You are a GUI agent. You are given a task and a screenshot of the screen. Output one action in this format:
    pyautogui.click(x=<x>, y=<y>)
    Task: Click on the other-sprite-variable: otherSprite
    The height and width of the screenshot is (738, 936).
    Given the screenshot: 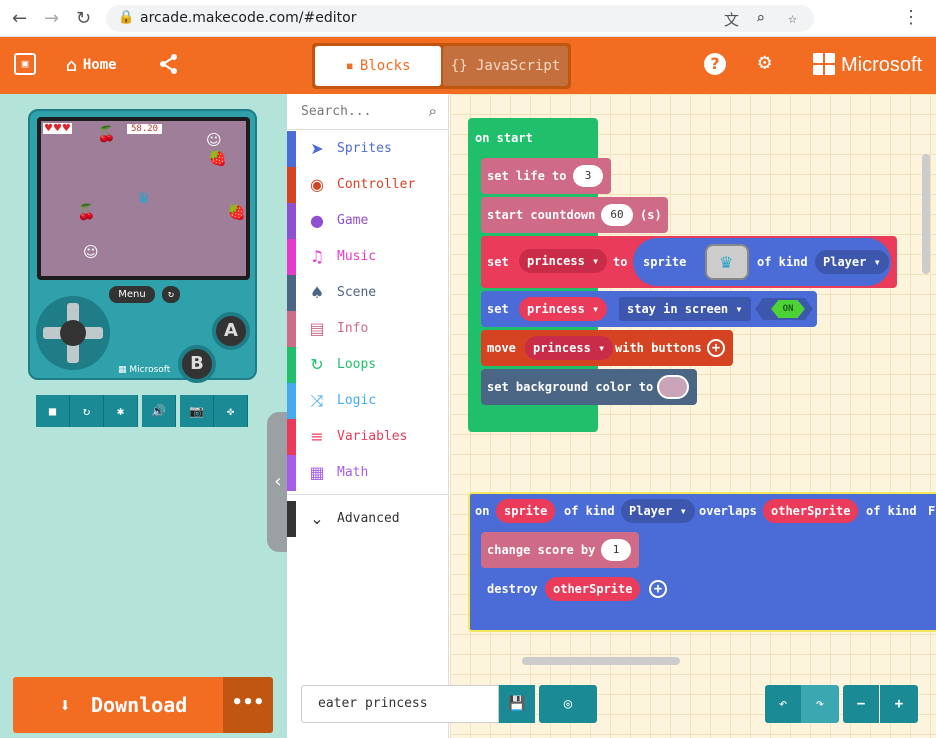 What is the action you would take?
    pyautogui.click(x=811, y=511)
    